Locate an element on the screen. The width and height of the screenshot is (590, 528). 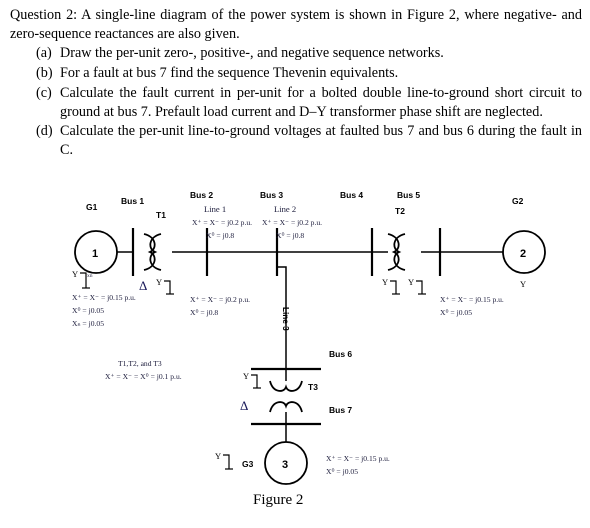
line1-zero-reactance: X⁰ = j0.8 is located at coordinates (220, 235).